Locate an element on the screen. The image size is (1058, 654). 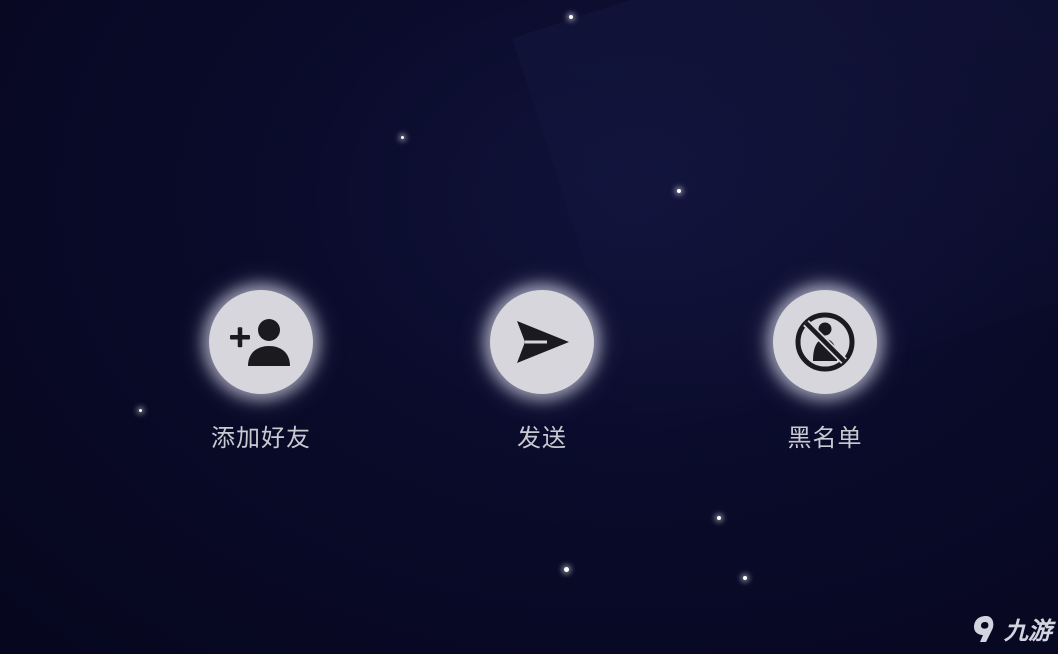
add-friend-button: 添加好友 is located at coordinates (261, 371).